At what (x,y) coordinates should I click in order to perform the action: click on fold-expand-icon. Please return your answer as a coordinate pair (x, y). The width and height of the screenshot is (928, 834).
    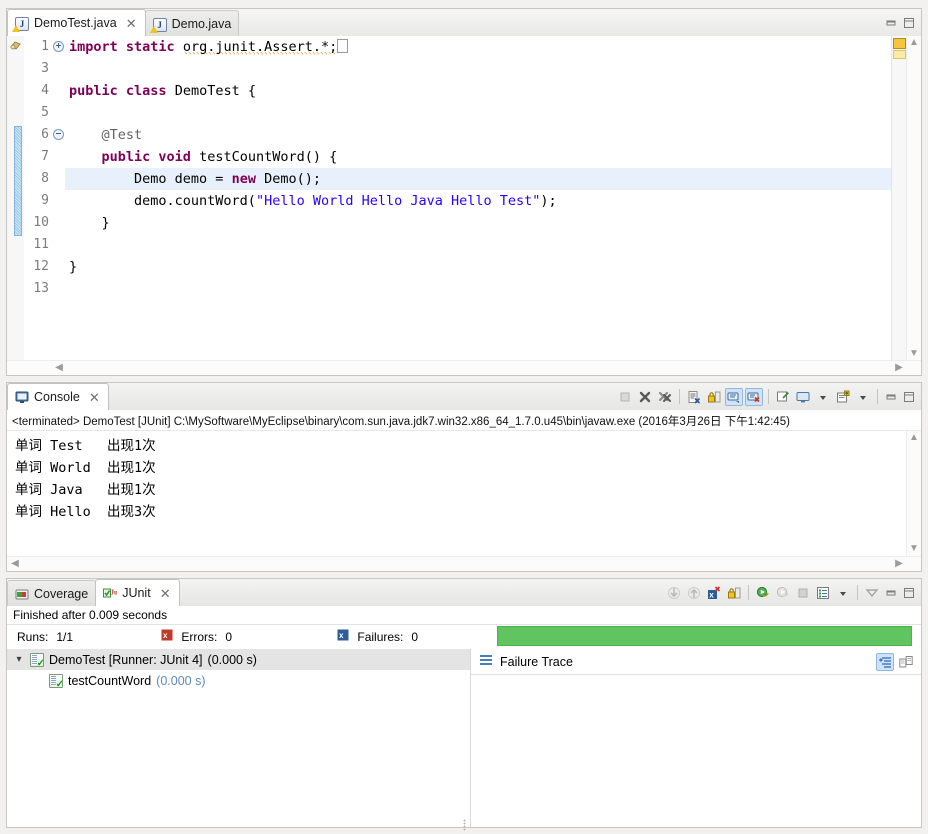
    Looking at the image, I should click on (58, 47).